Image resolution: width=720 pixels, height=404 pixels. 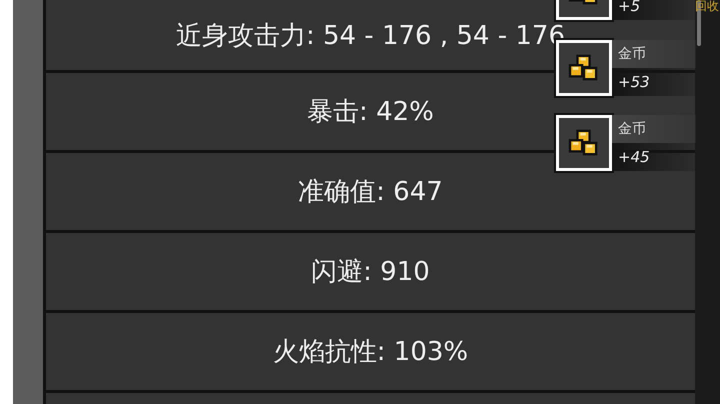 What do you see at coordinates (370, 352) in the screenshot?
I see `stat-text: 火焰抗性: 103%` at bounding box center [370, 352].